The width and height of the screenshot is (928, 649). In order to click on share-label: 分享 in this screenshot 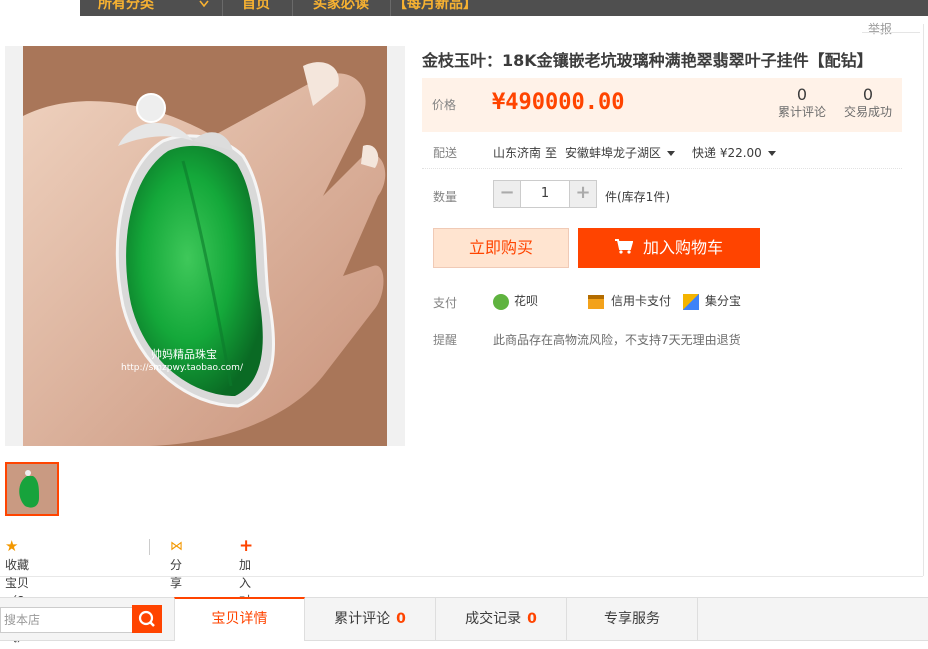, I will do `click(176, 574)`.